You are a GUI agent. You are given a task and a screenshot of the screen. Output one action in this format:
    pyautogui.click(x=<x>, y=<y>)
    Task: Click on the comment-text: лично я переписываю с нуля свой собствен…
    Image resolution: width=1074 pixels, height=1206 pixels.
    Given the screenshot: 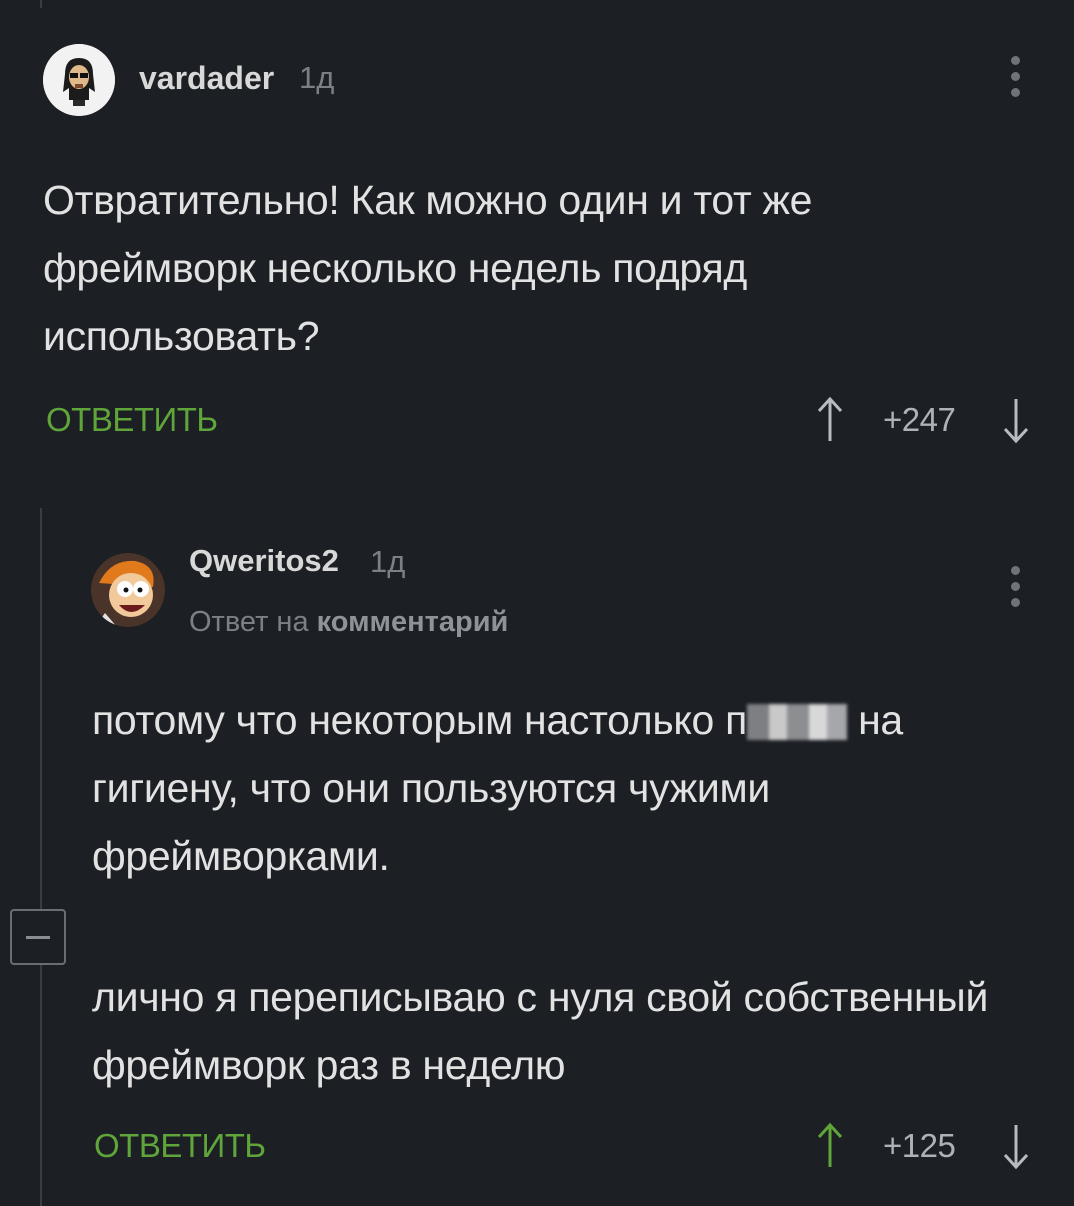 What is the action you would take?
    pyautogui.click(x=540, y=1031)
    